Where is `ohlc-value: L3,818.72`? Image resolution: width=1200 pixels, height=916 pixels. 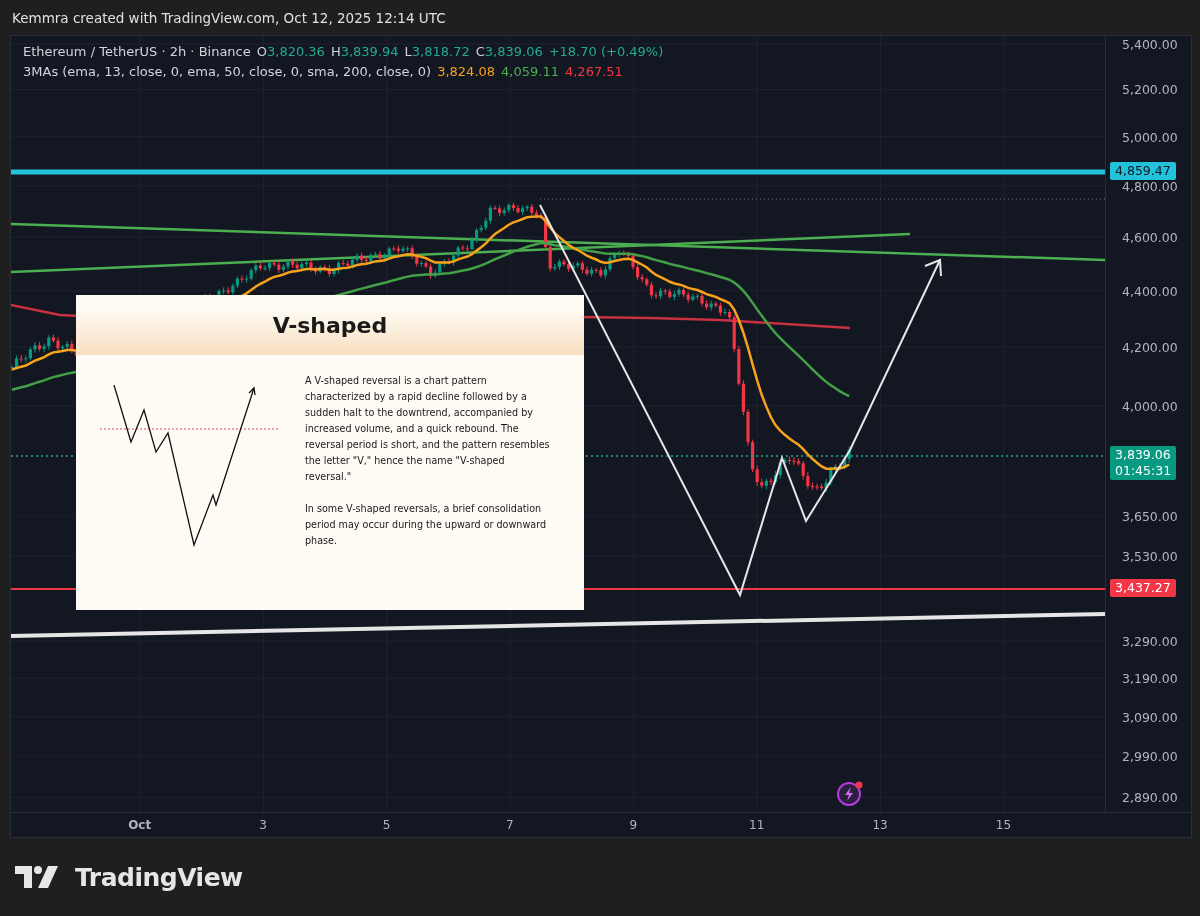
ohlc-value: L3,818.72 is located at coordinates (437, 52).